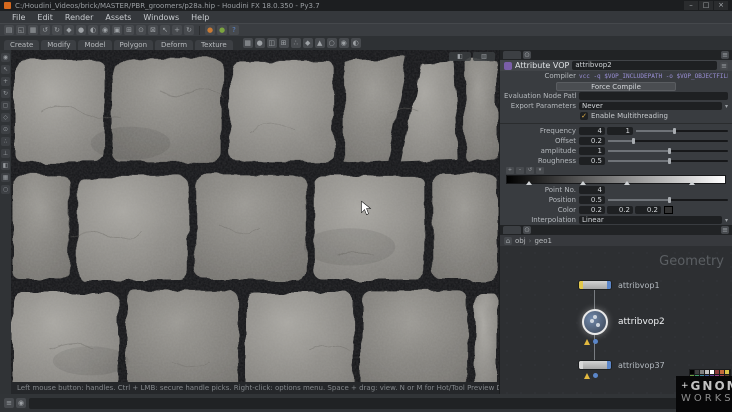 This screenshot has width=732, height=412. I want to click on ramp-flip-icon: ↺, so click(530, 170).